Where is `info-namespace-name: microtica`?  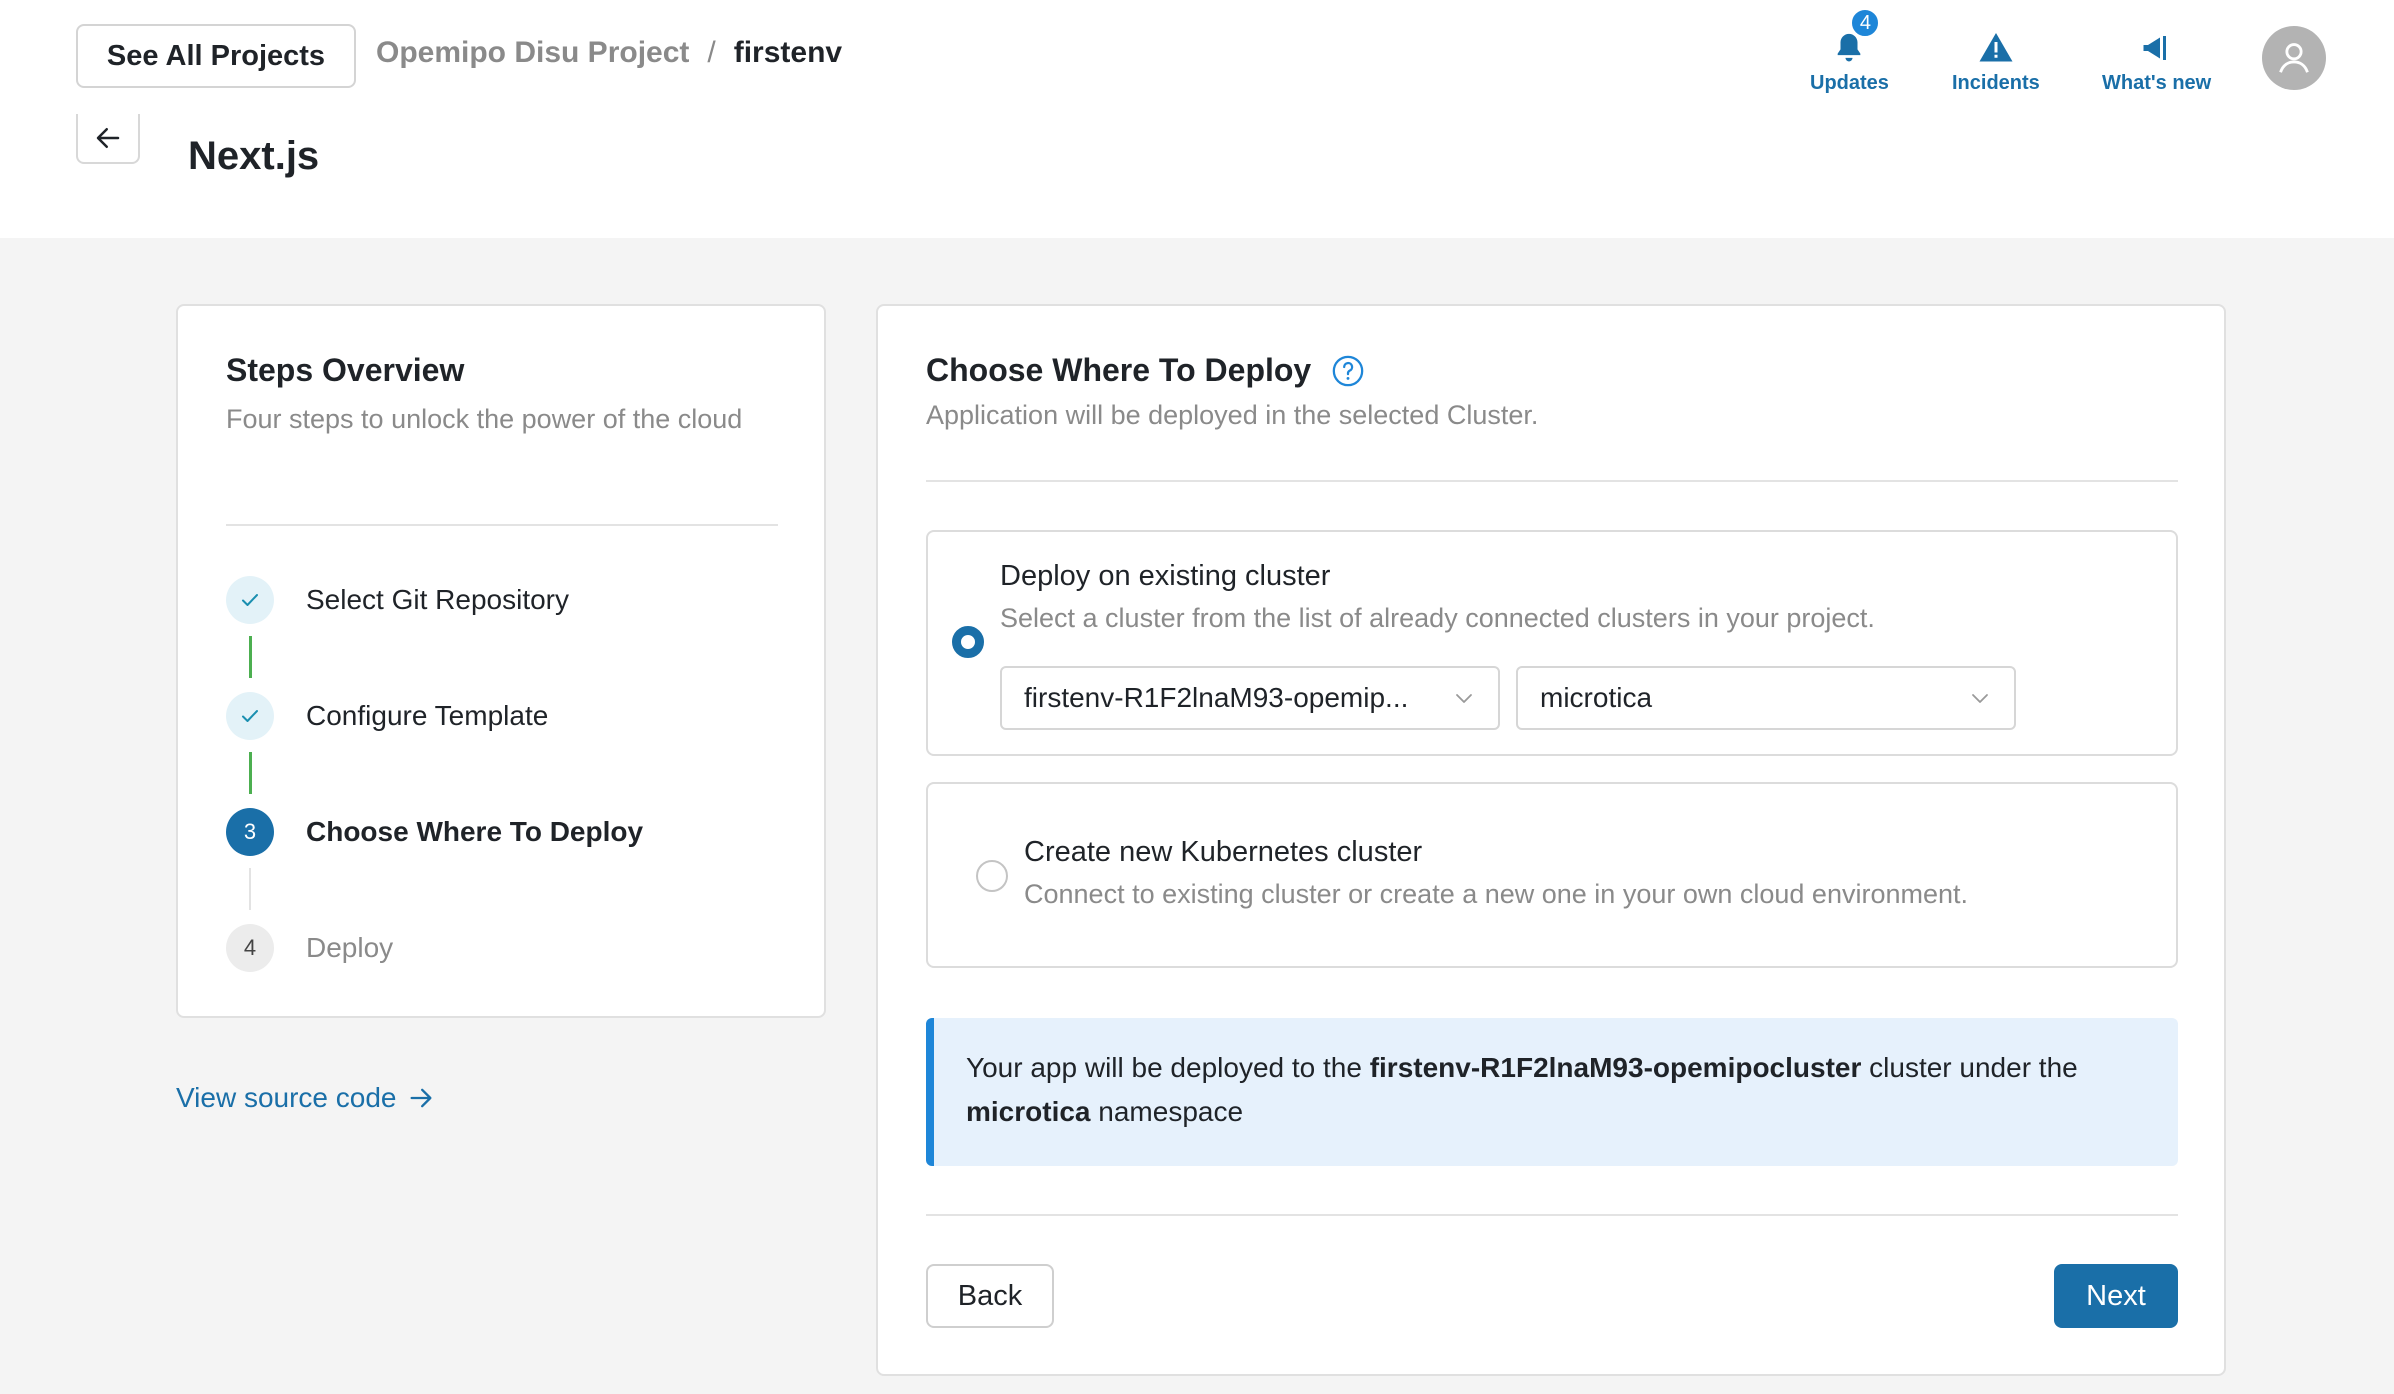
info-namespace-name: microtica is located at coordinates (1028, 1111).